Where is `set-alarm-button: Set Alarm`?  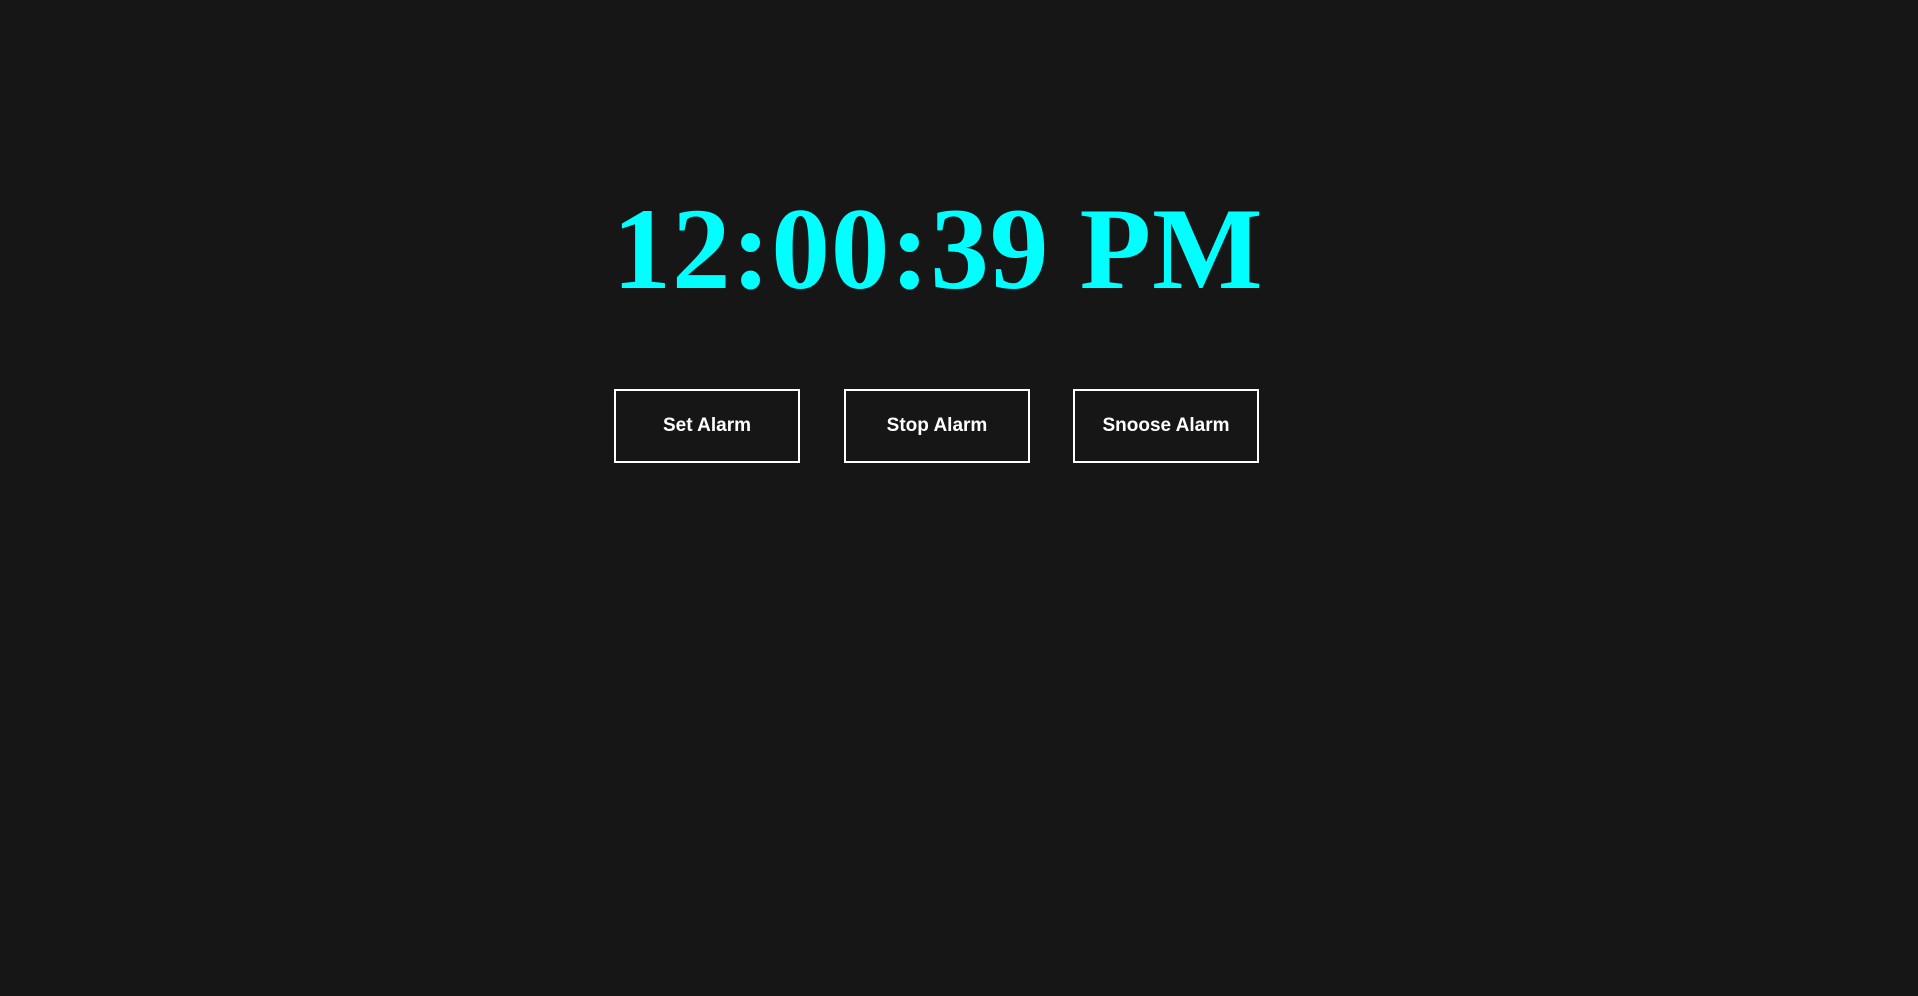
set-alarm-button: Set Alarm is located at coordinates (707, 426).